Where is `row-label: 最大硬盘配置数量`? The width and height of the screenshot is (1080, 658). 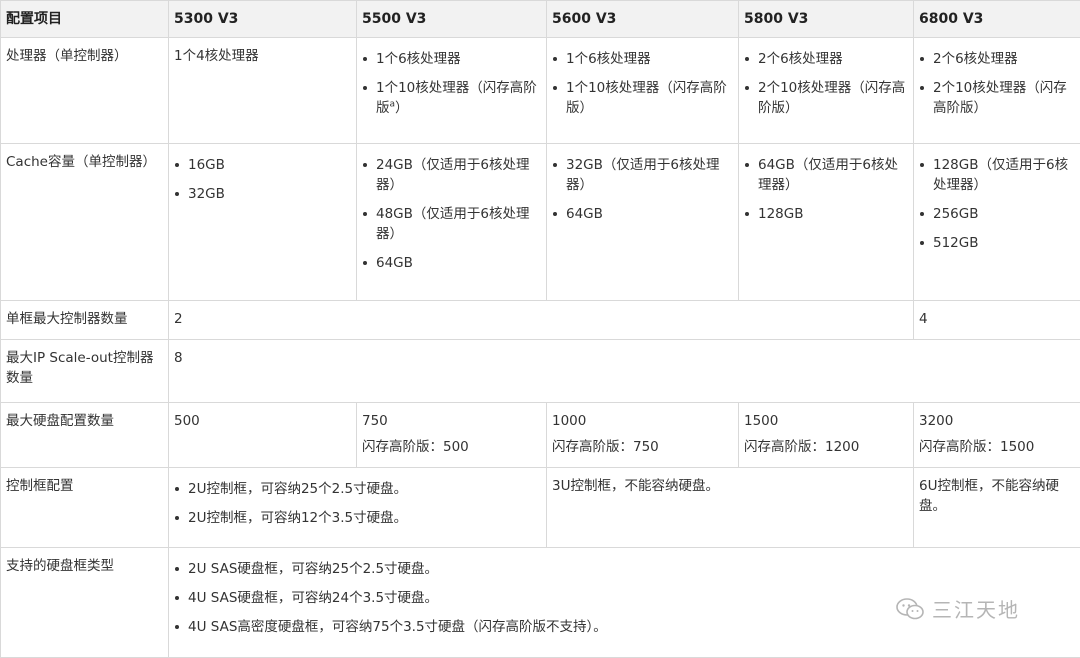 row-label: 最大硬盘配置数量 is located at coordinates (85, 435).